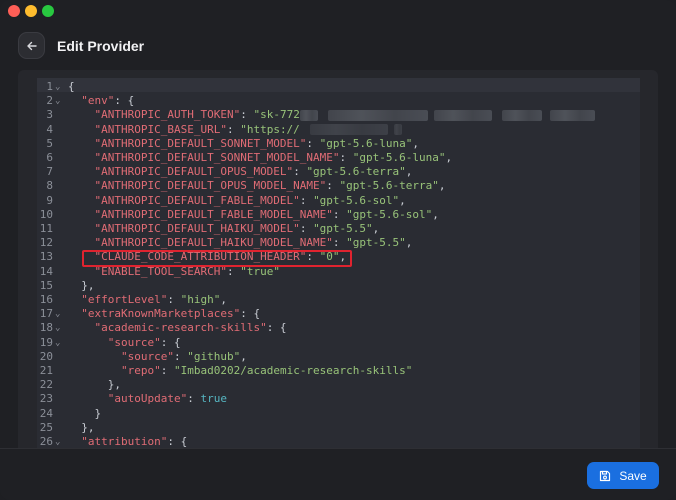  I want to click on minimize-window-button, so click(31, 11).